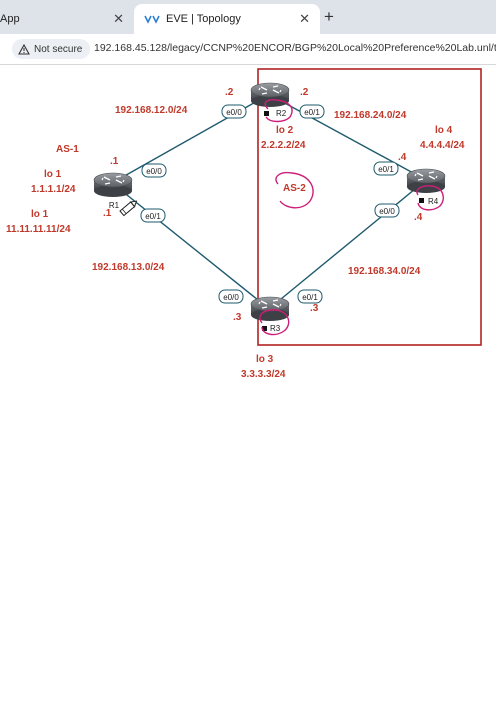 This screenshot has width=496, height=725. I want to click on r1-lo1b-ip: 11.11.11.11/24, so click(38, 229).